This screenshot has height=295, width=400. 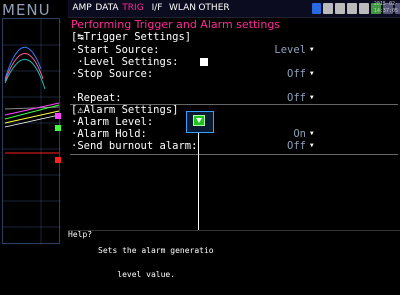 I want to click on tab-if: I/F, so click(x=157, y=8).